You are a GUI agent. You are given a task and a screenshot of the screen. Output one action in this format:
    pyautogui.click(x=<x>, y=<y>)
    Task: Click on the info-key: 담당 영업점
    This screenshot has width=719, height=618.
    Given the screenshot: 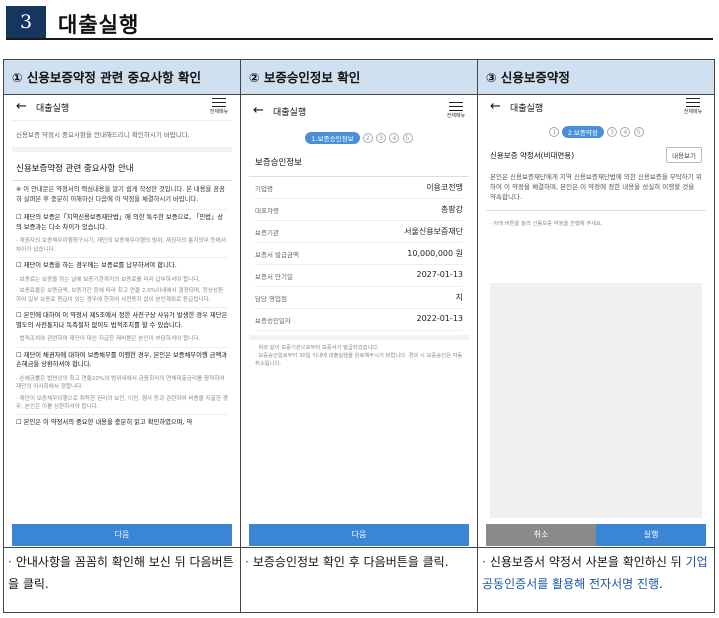 What is the action you would take?
    pyautogui.click(x=271, y=299)
    